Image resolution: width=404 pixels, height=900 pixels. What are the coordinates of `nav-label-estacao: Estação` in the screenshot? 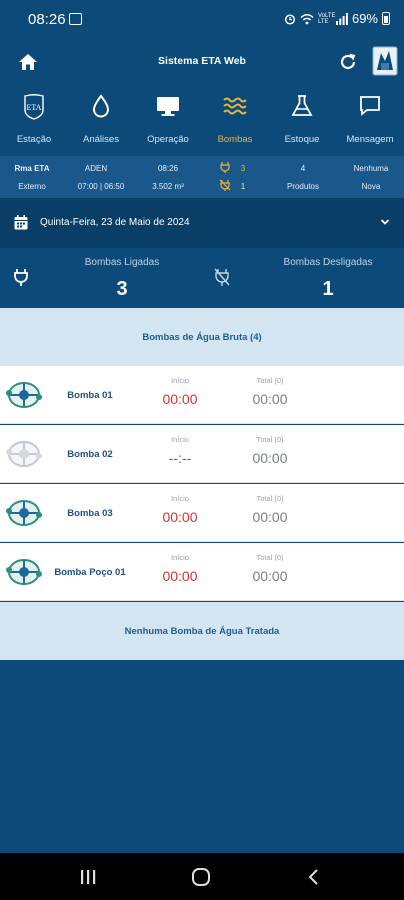 It's located at (34, 139).